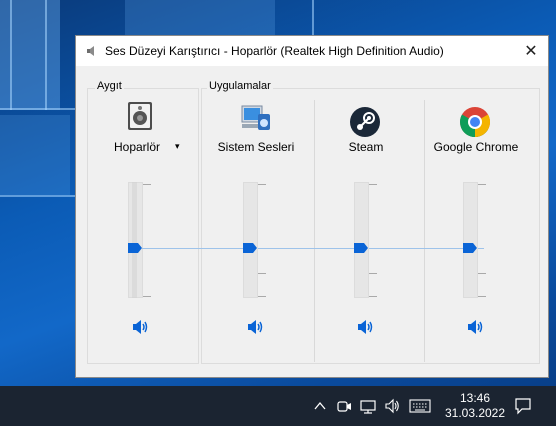 The width and height of the screenshot is (556, 426). What do you see at coordinates (313, 248) in the screenshot?
I see `sliders-link-line` at bounding box center [313, 248].